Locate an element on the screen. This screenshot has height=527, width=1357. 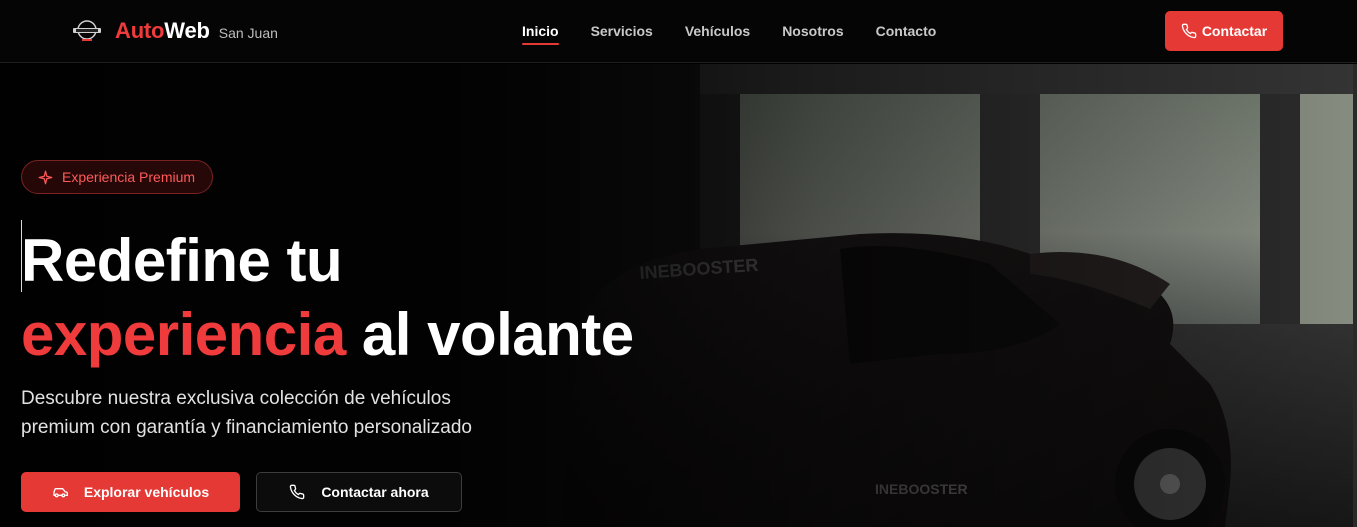
nav-item-contacto: Contacto is located at coordinates (906, 31).